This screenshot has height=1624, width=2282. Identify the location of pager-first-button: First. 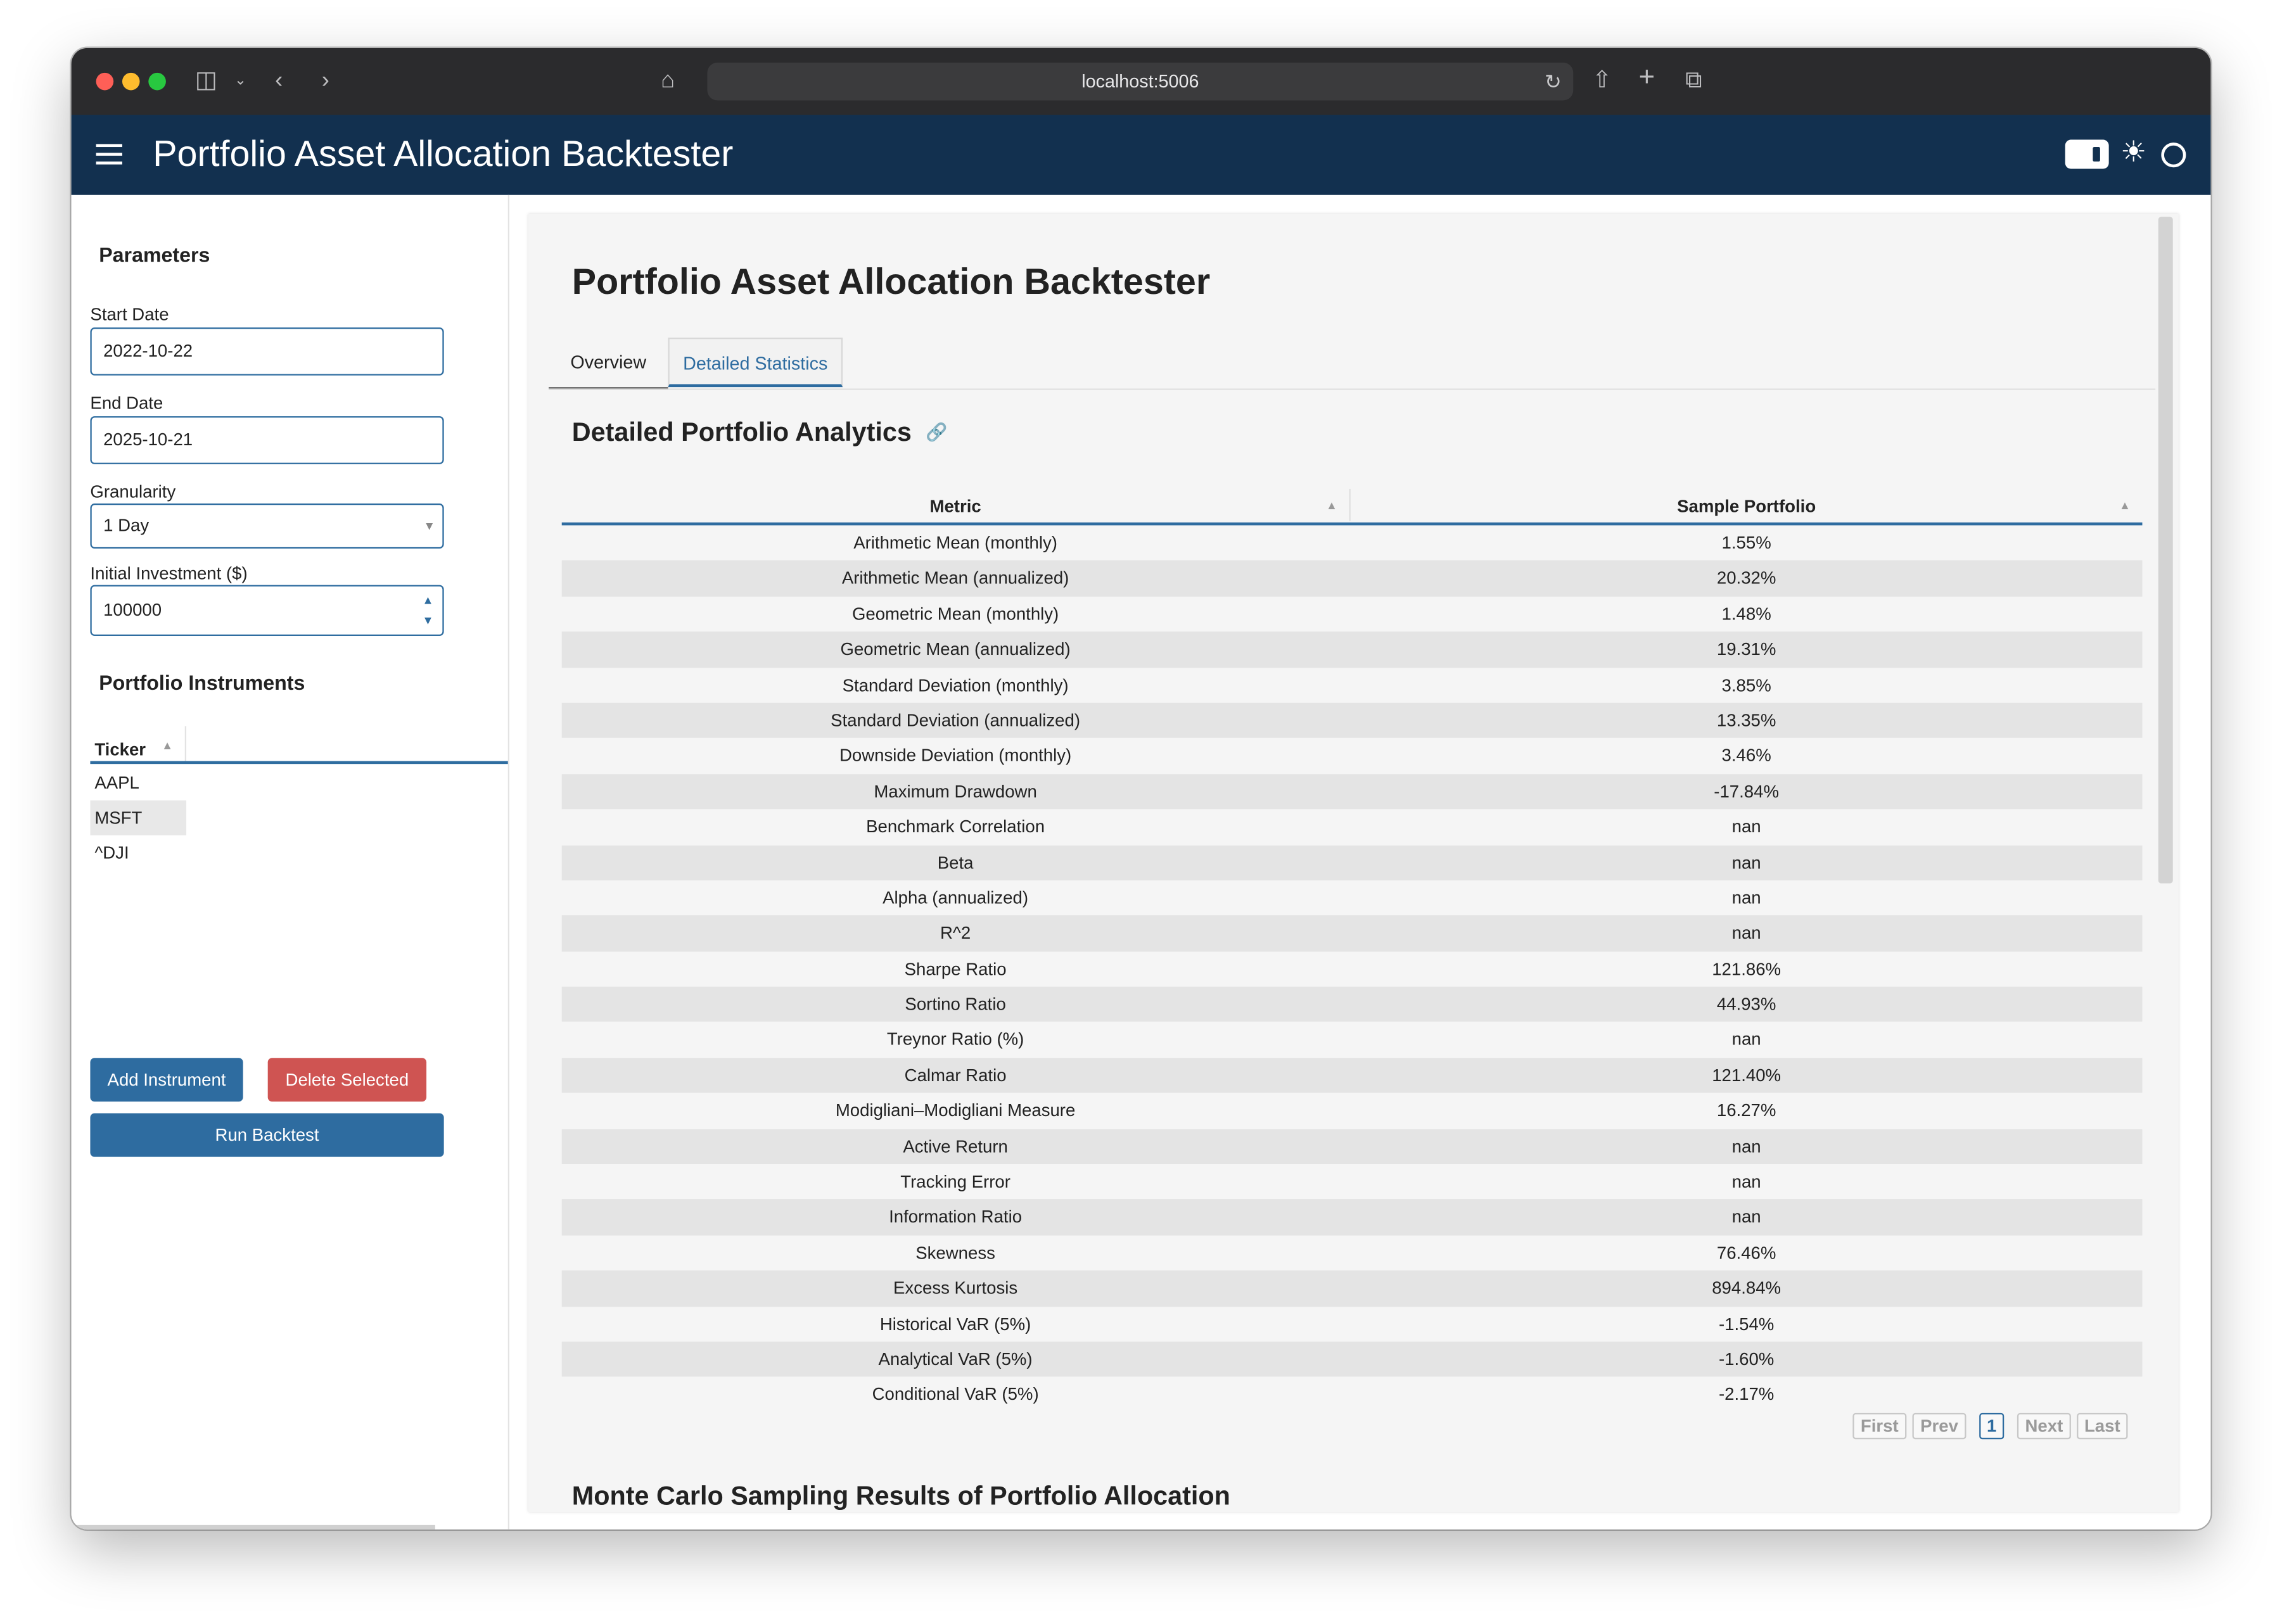
(1880, 1426).